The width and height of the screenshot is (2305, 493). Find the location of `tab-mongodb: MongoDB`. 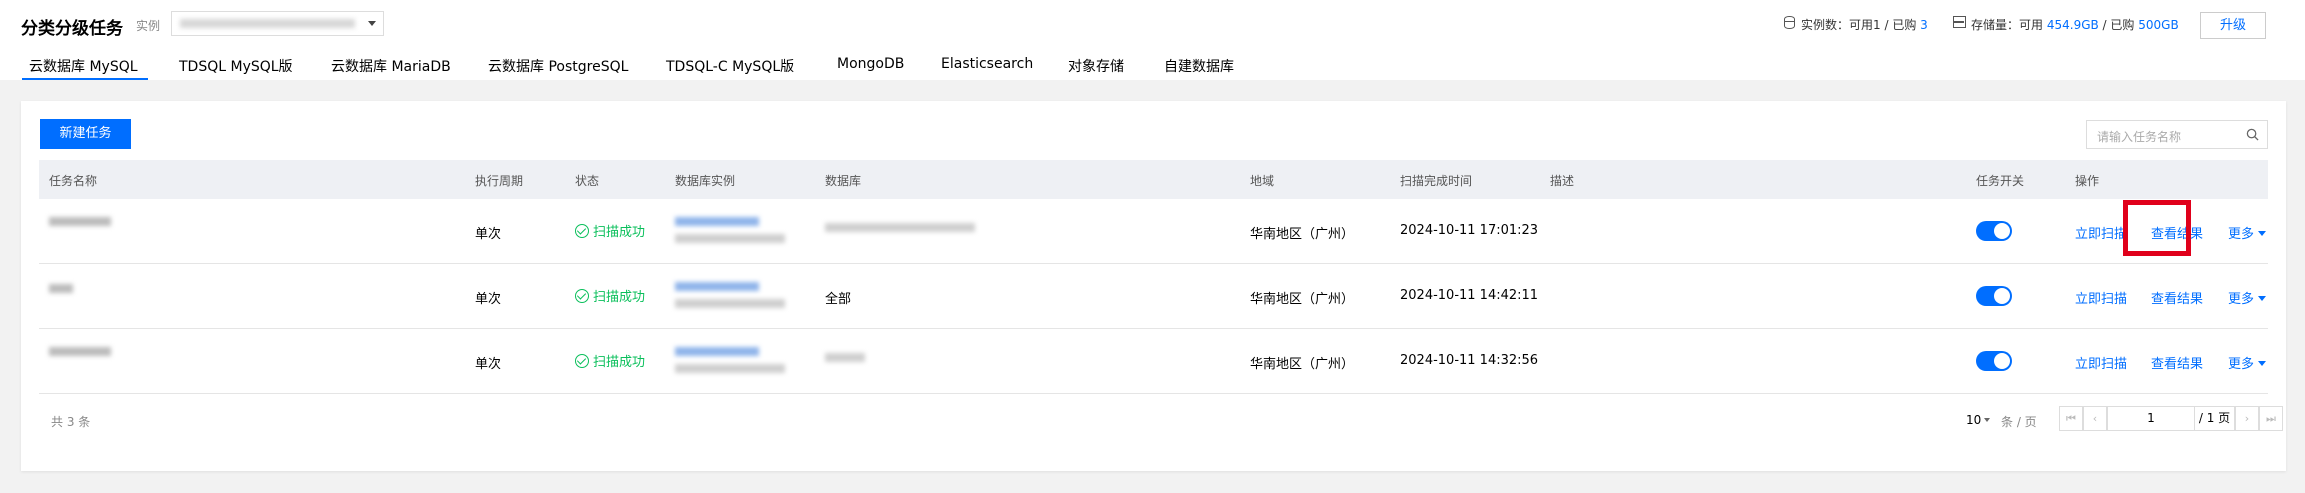

tab-mongodb: MongoDB is located at coordinates (870, 64).